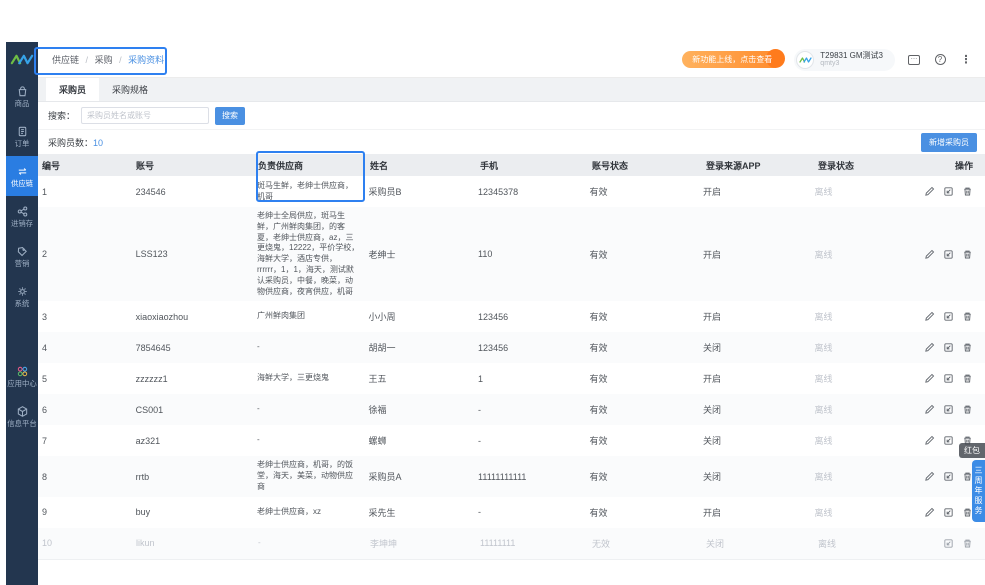 The width and height of the screenshot is (985, 585). What do you see at coordinates (305, 475) in the screenshot?
I see `cell-suppliers: 老绅士供应商，机哥，的饭堂，海天，美菜，动物供应商` at bounding box center [305, 475].